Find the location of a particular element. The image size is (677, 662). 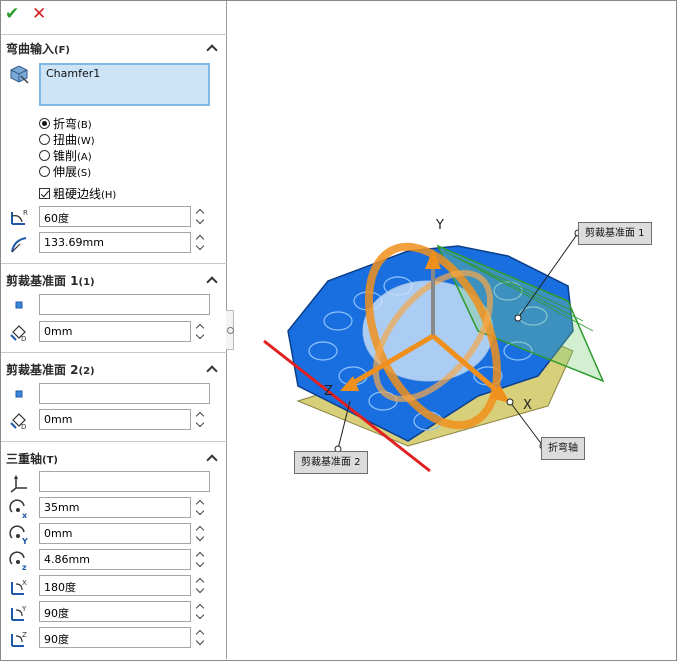

svg-text: R is located at coordinates (25, 213).